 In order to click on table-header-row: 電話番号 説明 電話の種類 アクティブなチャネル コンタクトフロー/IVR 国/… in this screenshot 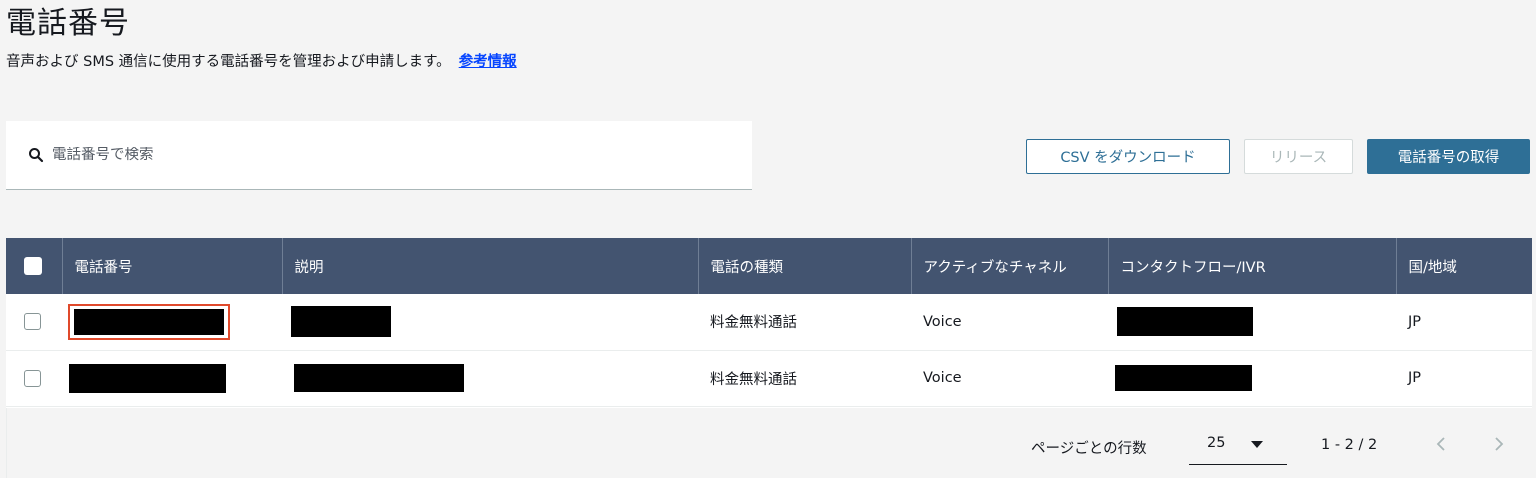, I will do `click(769, 266)`.